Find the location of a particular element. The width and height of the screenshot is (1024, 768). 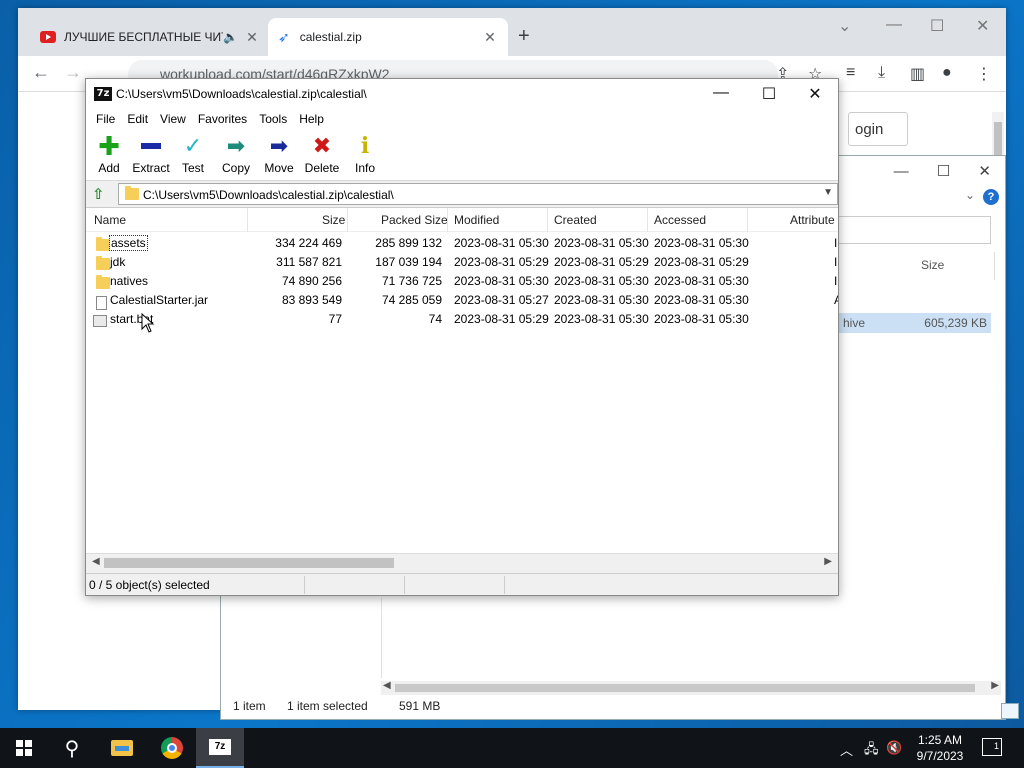

menu-edit: Edit is located at coordinates (137, 119).